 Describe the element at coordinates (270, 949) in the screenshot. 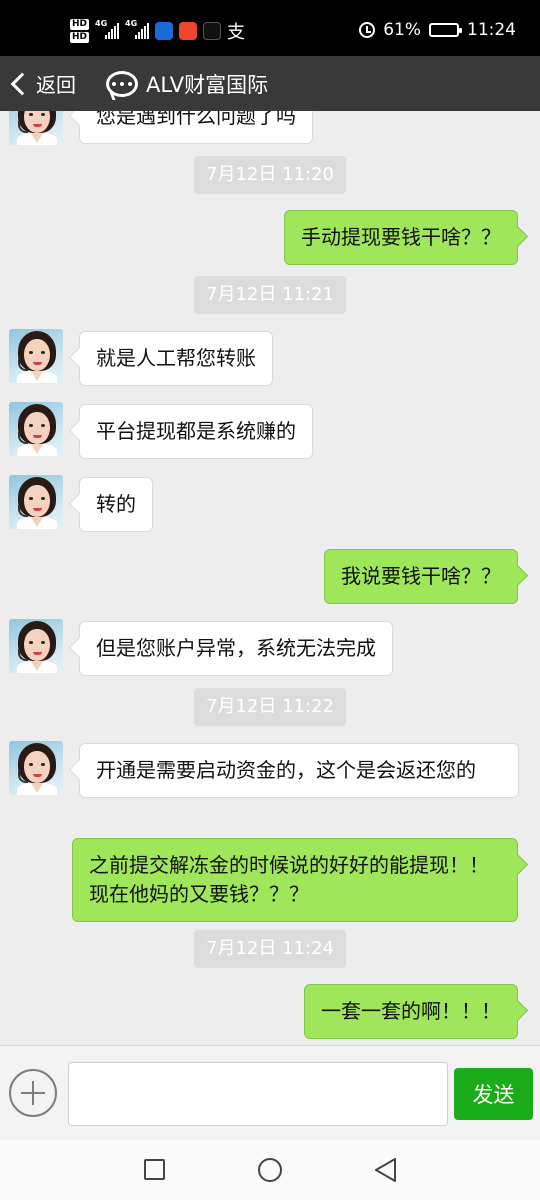

I see `timestamp: 7月12日 11:24` at that location.